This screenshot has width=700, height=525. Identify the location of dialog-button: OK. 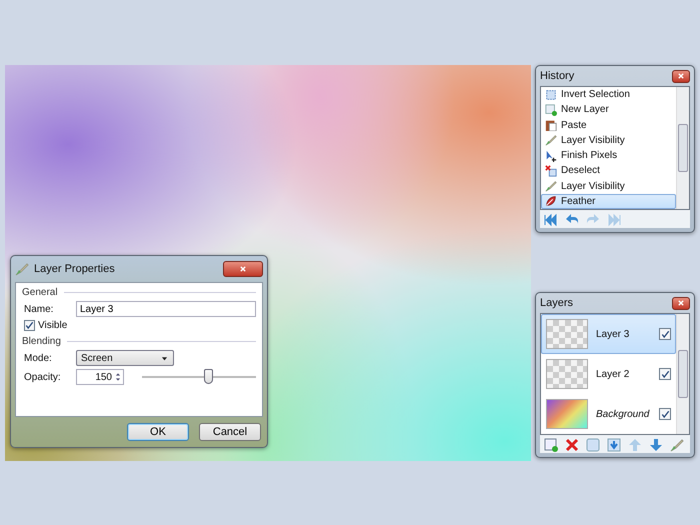
(158, 432).